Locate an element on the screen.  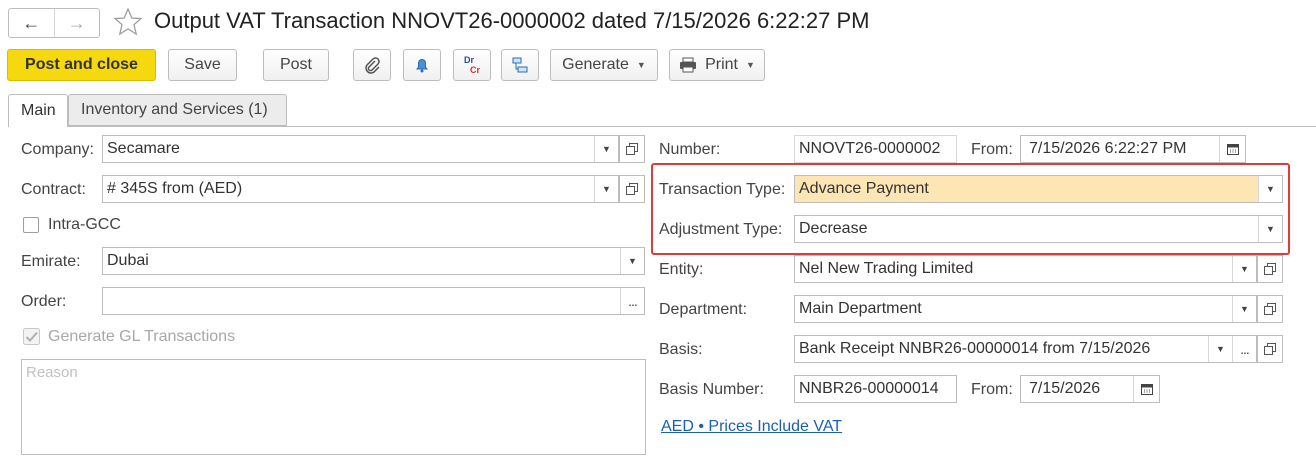
reason-placeholder: Reason is located at coordinates (52, 372).